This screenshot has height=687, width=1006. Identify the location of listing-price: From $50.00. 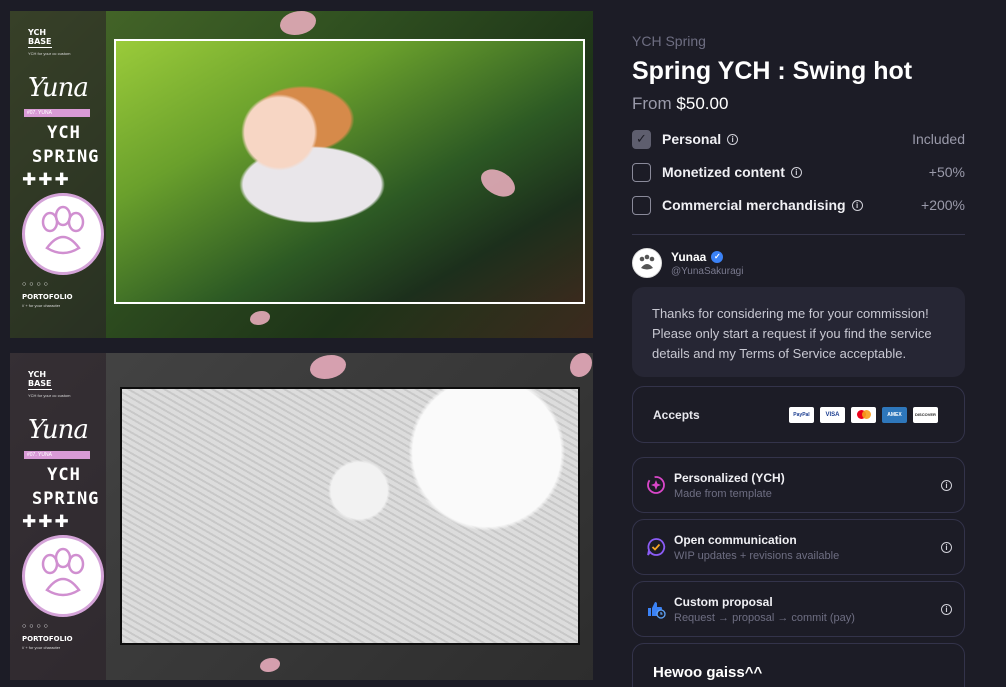
(680, 104).